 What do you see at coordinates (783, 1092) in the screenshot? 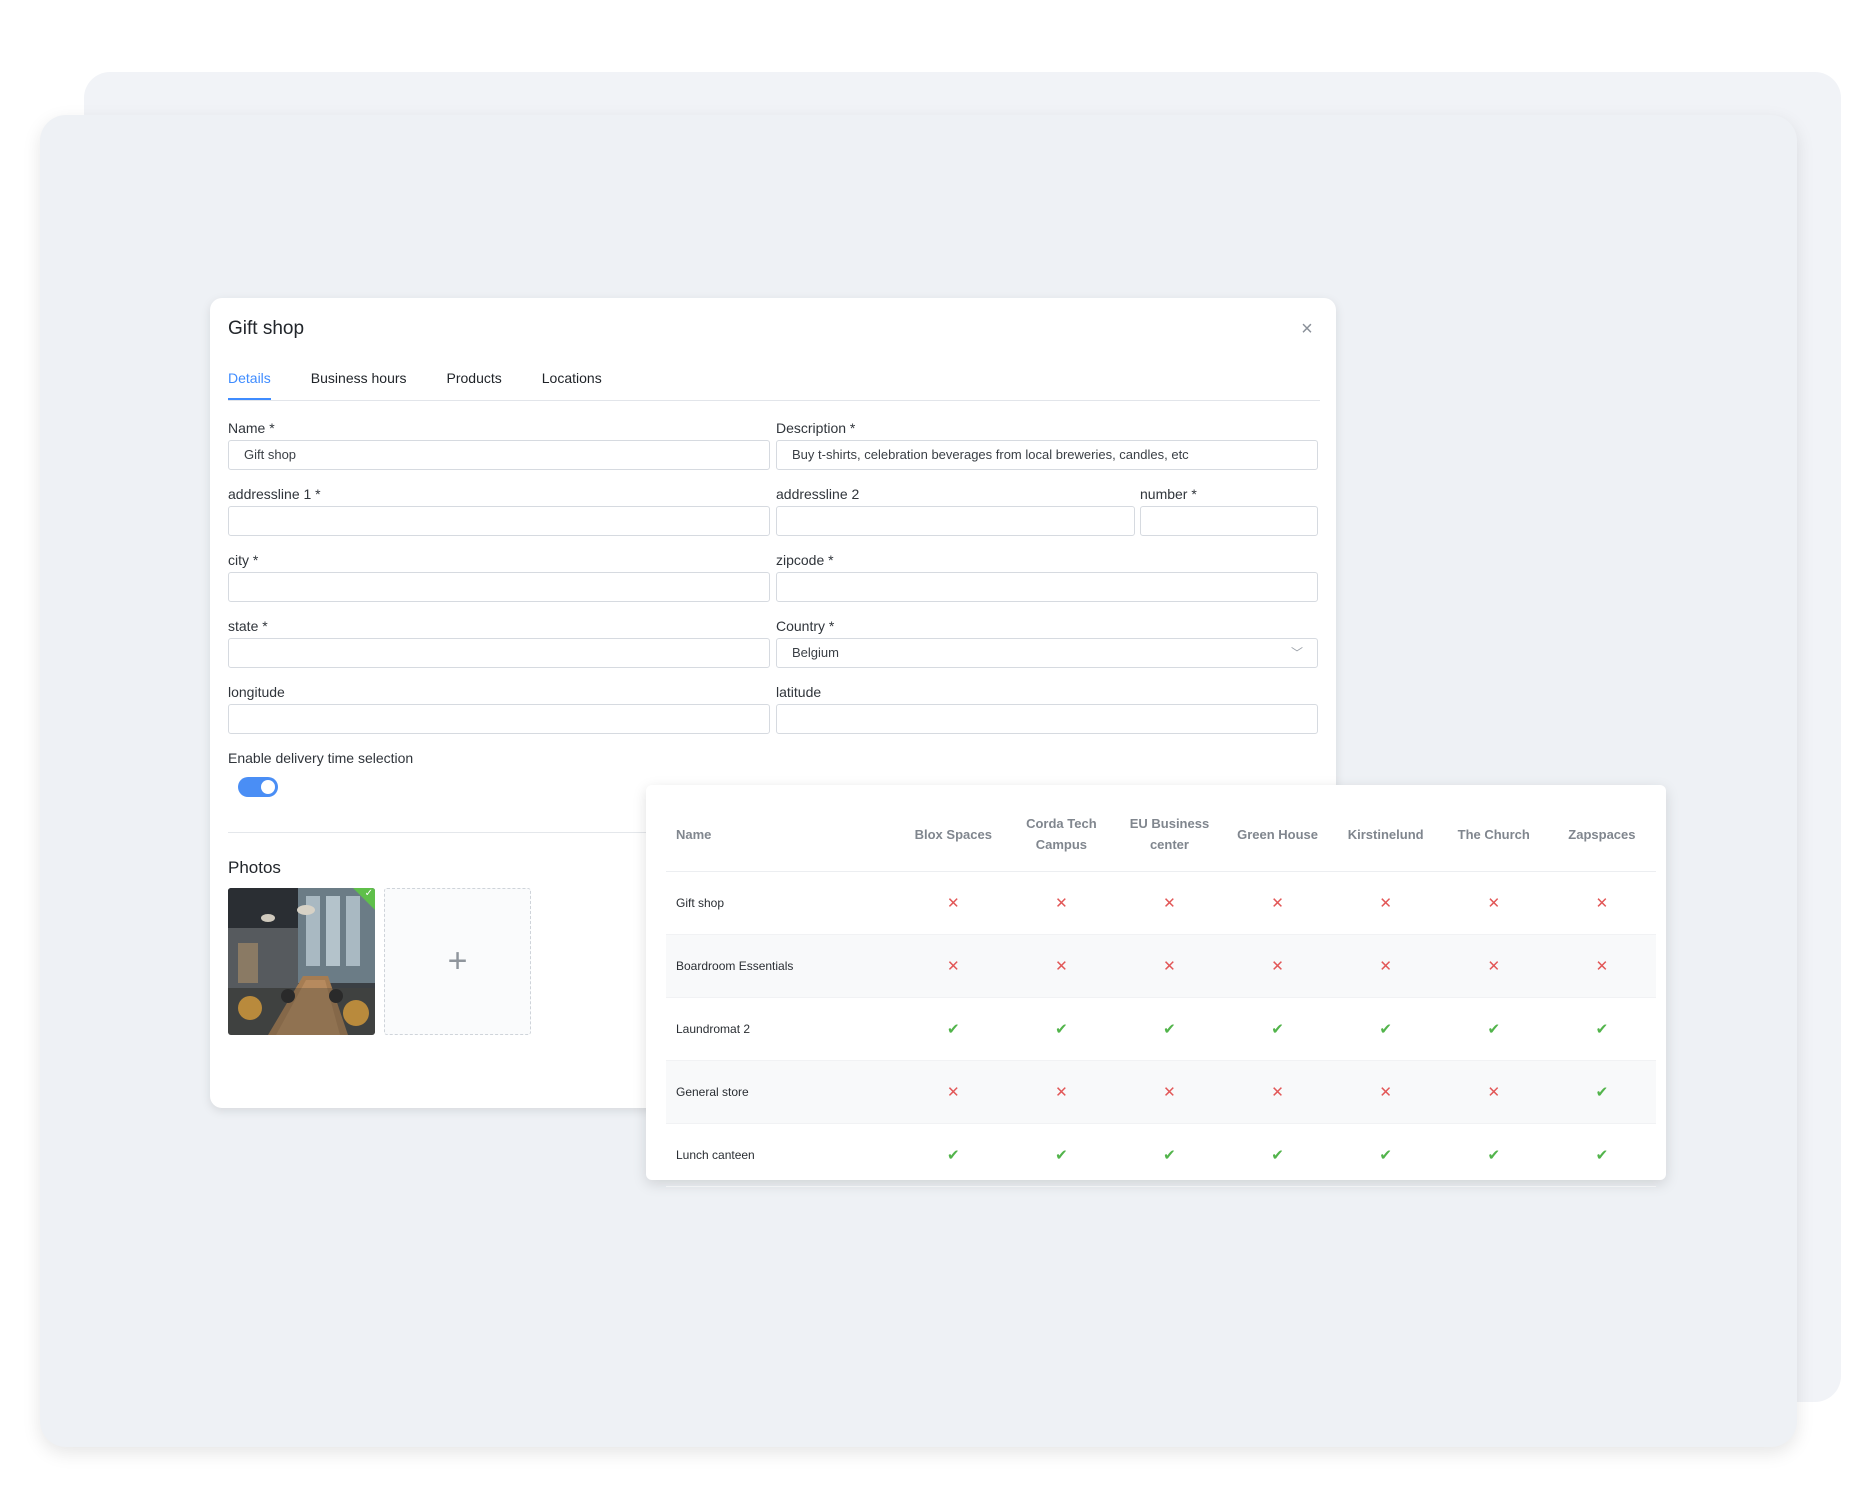
I see `row-name-cell: General store` at bounding box center [783, 1092].